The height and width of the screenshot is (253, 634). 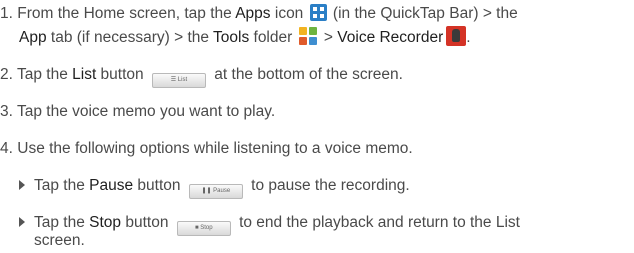 I want to click on step-1-text-c: (in the QuickTap Bar) > the, so click(x=423, y=13).